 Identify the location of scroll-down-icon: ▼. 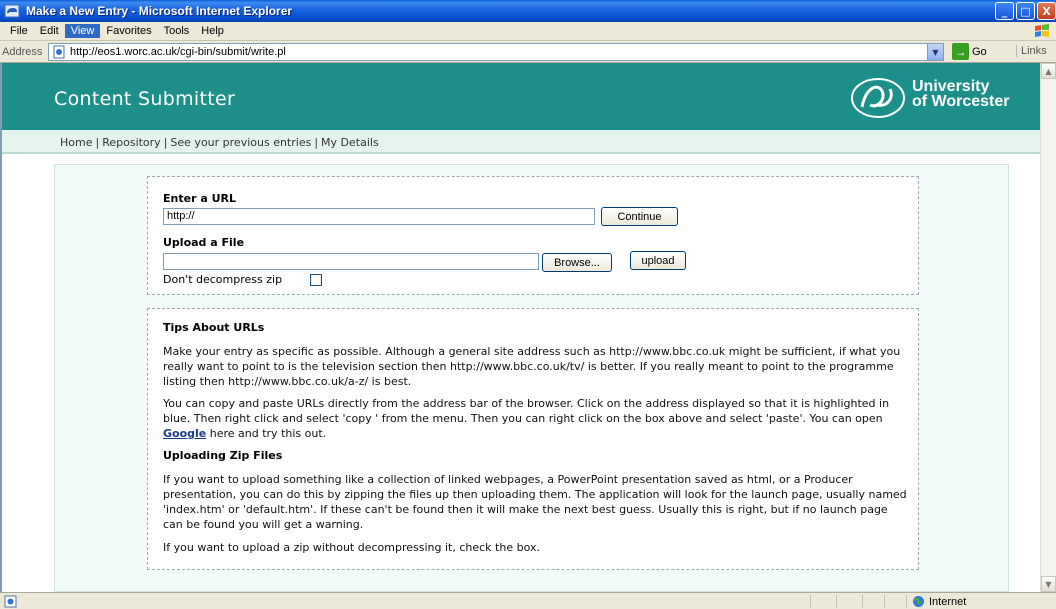
(1048, 584).